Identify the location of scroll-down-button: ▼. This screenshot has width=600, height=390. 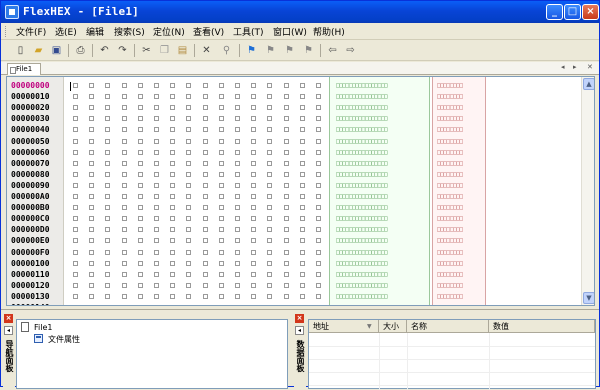
(588, 298).